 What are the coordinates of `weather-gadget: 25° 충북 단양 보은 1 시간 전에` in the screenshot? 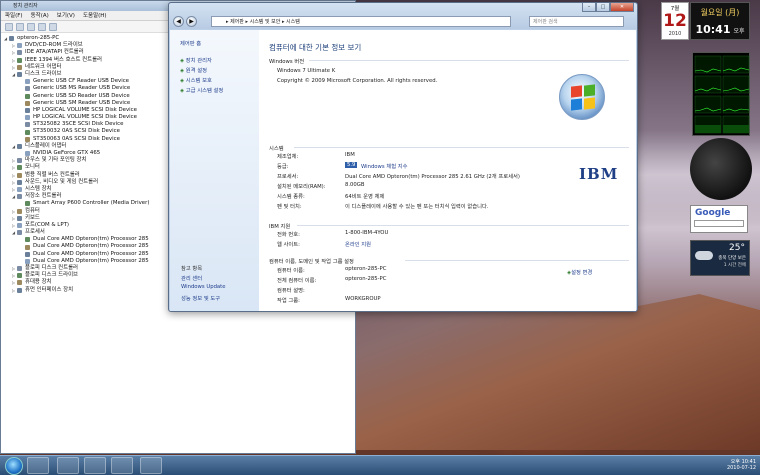 It's located at (720, 258).